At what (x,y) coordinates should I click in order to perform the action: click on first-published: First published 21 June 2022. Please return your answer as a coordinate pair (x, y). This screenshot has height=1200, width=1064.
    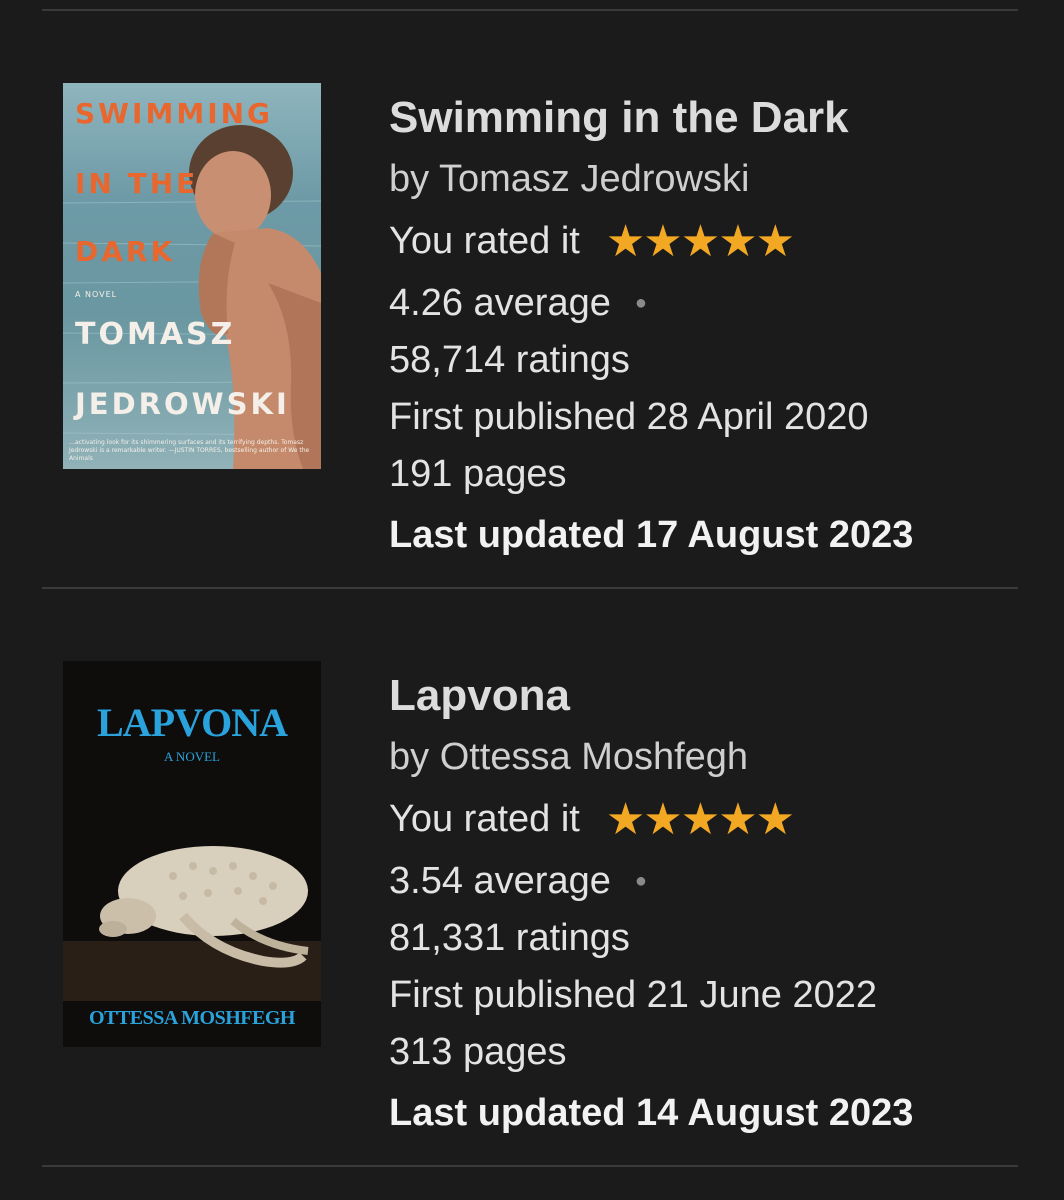
    Looking at the image, I should click on (633, 995).